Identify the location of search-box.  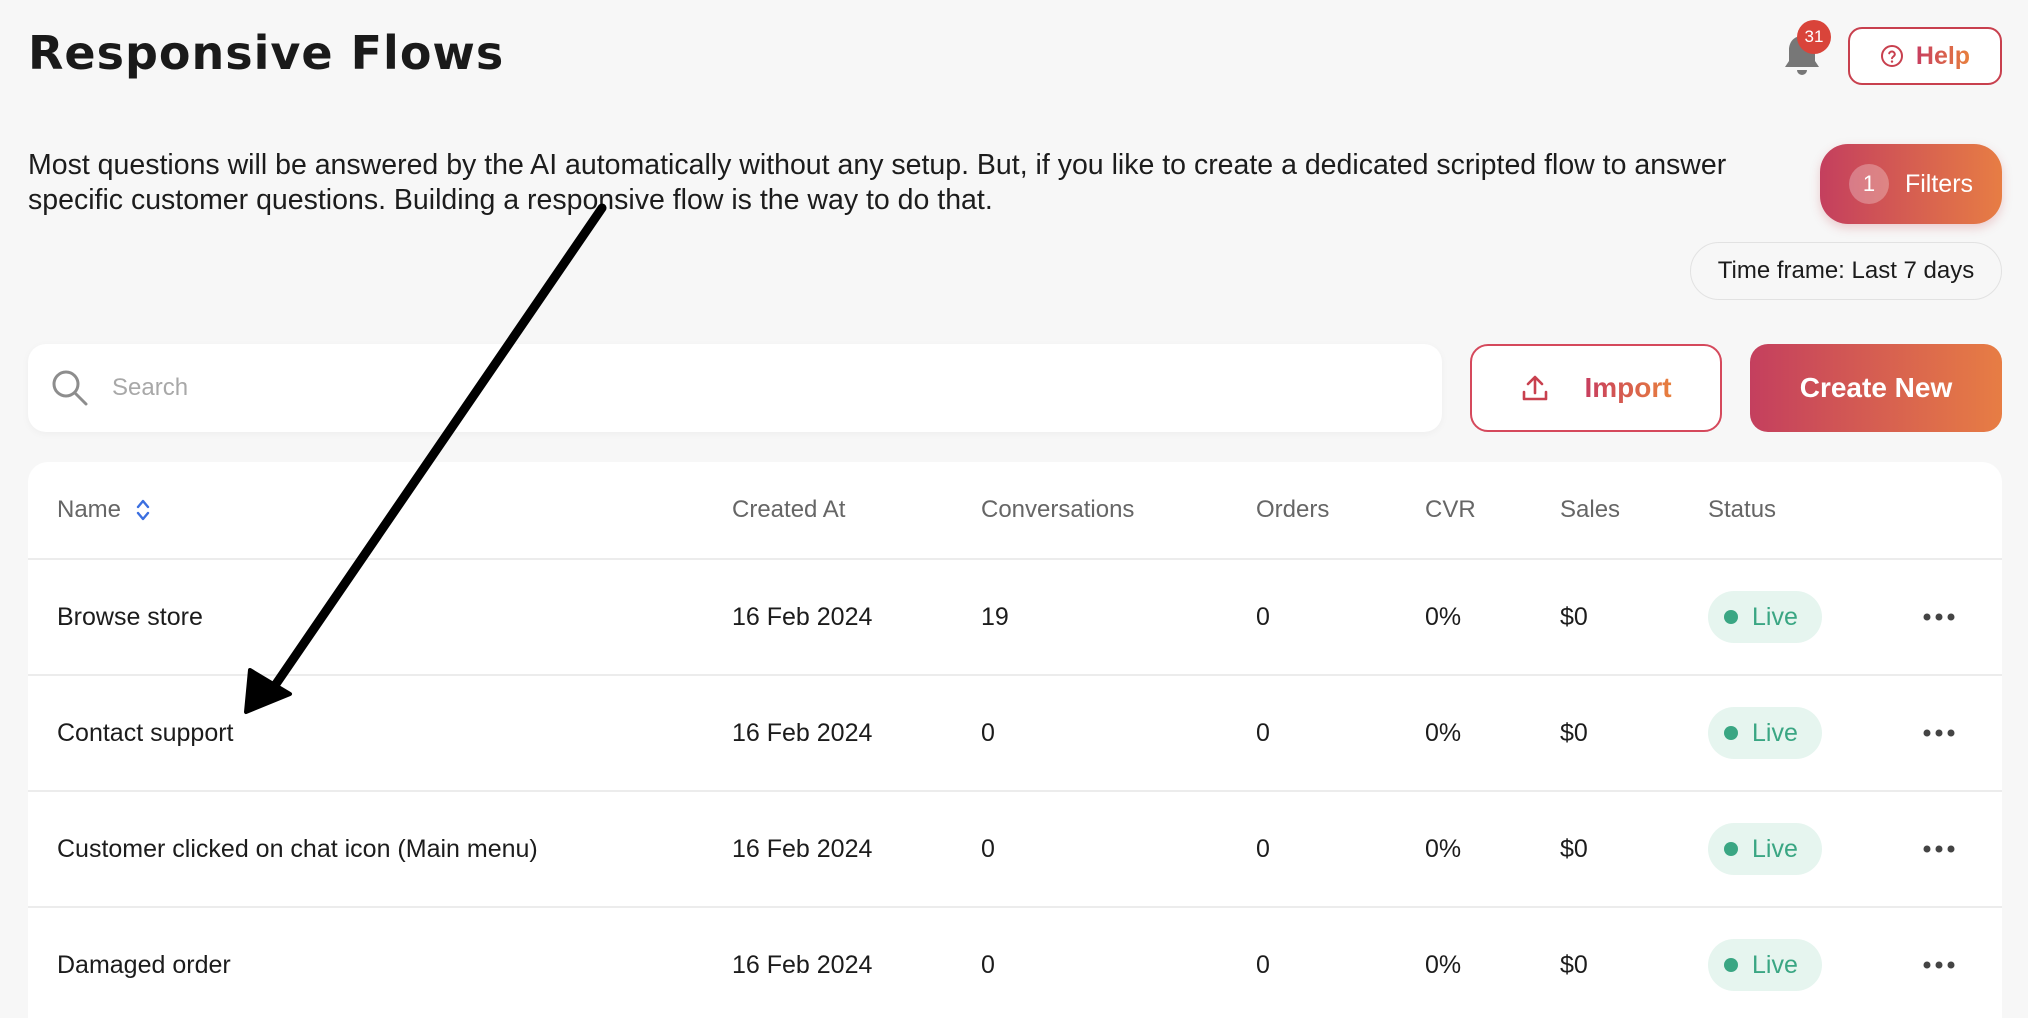
(735, 388).